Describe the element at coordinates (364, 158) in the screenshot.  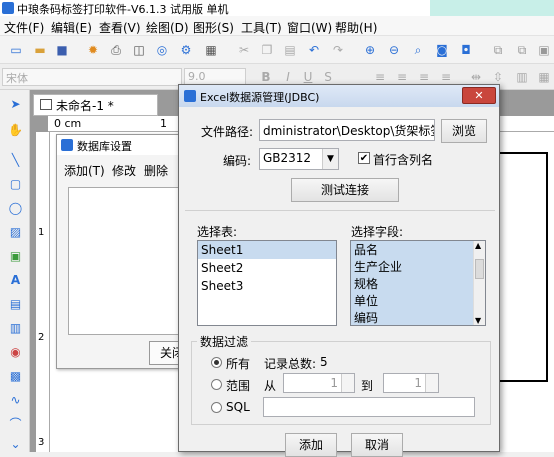
I see `first-row-checkbox: ✔` at that location.